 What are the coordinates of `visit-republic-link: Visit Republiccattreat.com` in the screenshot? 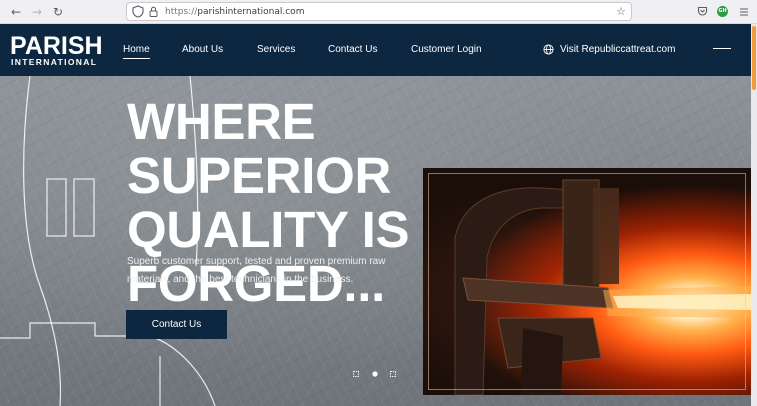 It's located at (617, 50).